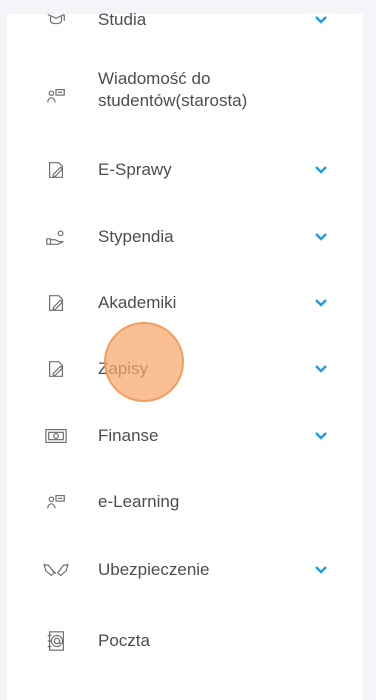  What do you see at coordinates (56, 570) in the screenshot?
I see `handshake-icon` at bounding box center [56, 570].